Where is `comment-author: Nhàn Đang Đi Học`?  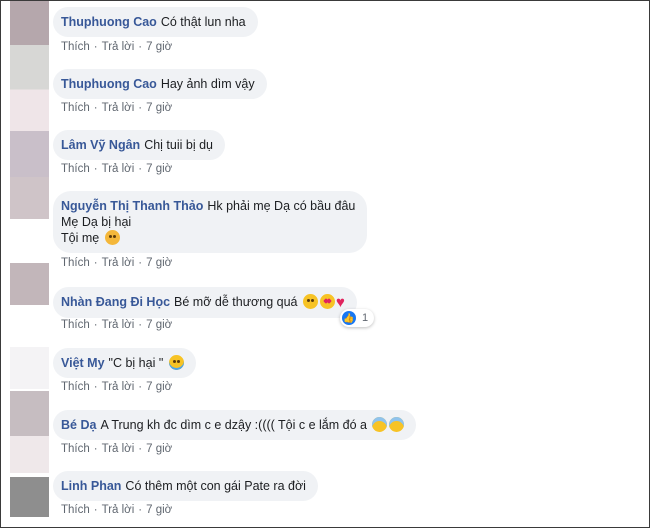
comment-author: Nhàn Đang Đi Học is located at coordinates (115, 302).